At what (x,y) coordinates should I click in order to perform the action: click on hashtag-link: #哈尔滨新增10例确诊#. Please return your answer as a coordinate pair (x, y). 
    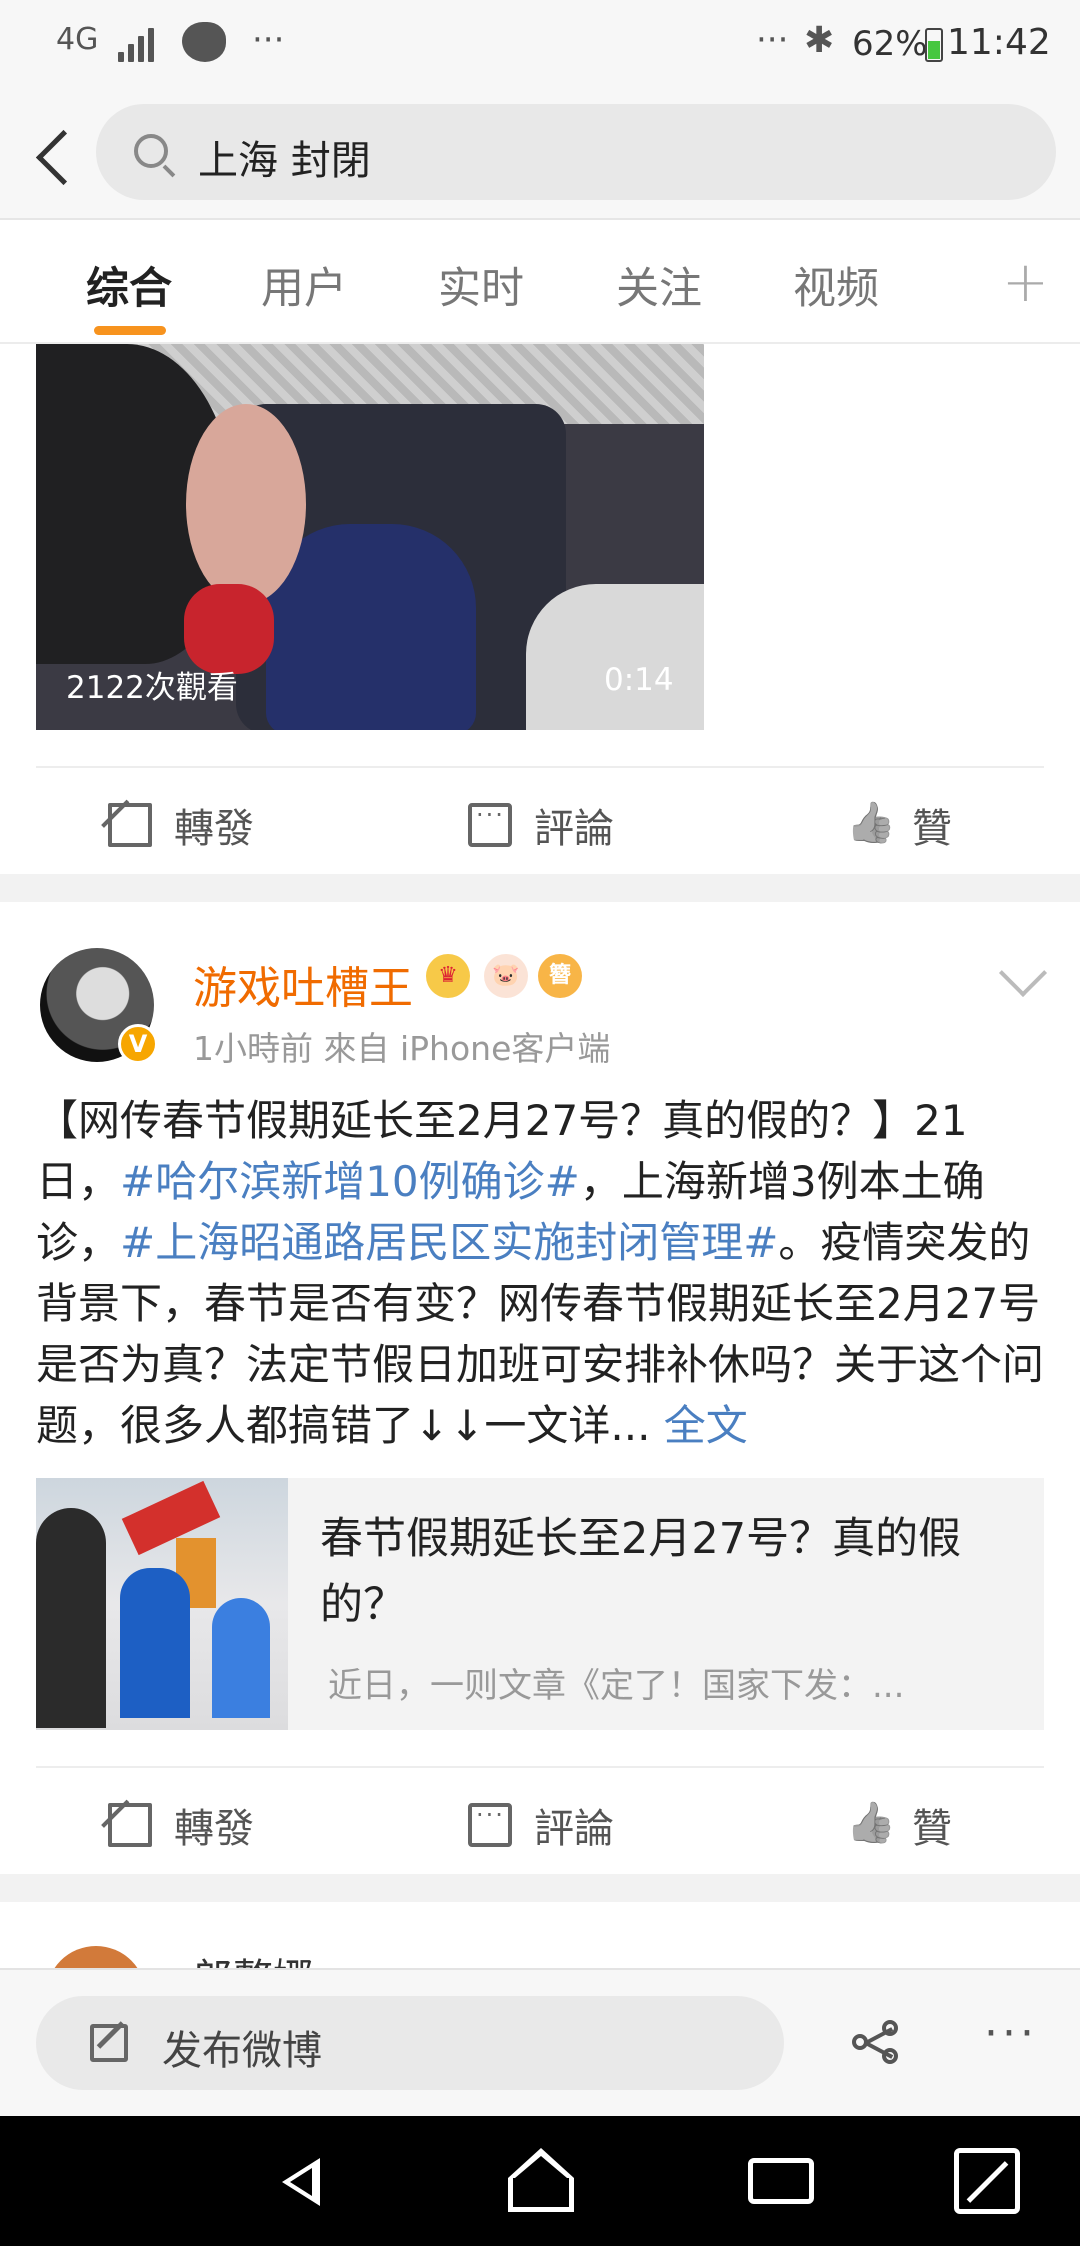
    Looking at the image, I should click on (350, 1181).